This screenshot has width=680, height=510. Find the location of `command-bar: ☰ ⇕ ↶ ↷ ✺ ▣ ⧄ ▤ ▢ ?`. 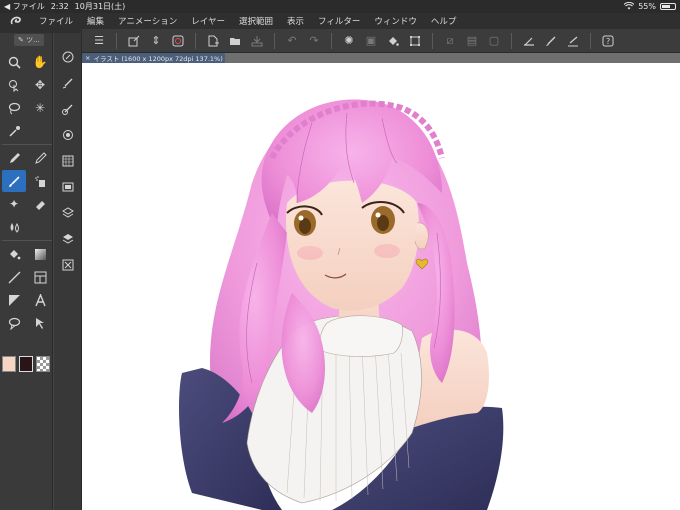

command-bar: ☰ ⇕ ↶ ↷ ✺ ▣ ⧄ ▤ ▢ ? is located at coordinates (381, 41).